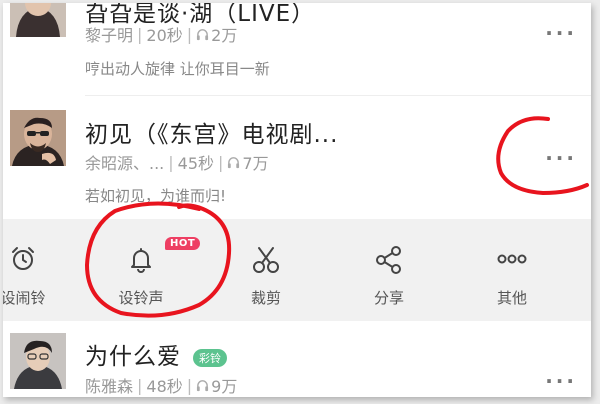  What do you see at coordinates (109, 35) in the screenshot?
I see `song-artist: 黎子明` at bounding box center [109, 35].